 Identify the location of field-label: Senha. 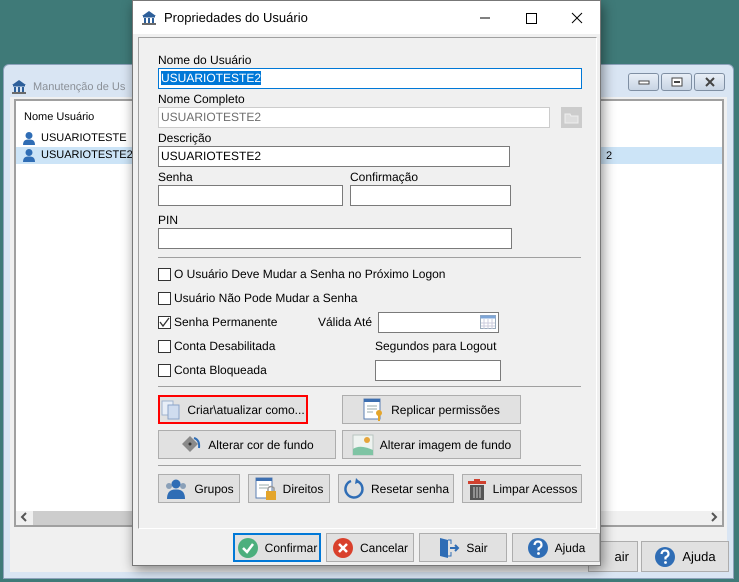
(176, 177).